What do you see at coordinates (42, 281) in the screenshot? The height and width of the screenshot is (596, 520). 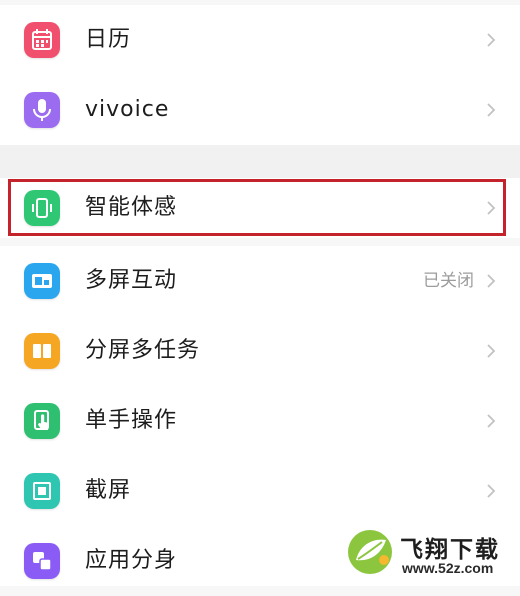 I see `screen-cast-icon` at bounding box center [42, 281].